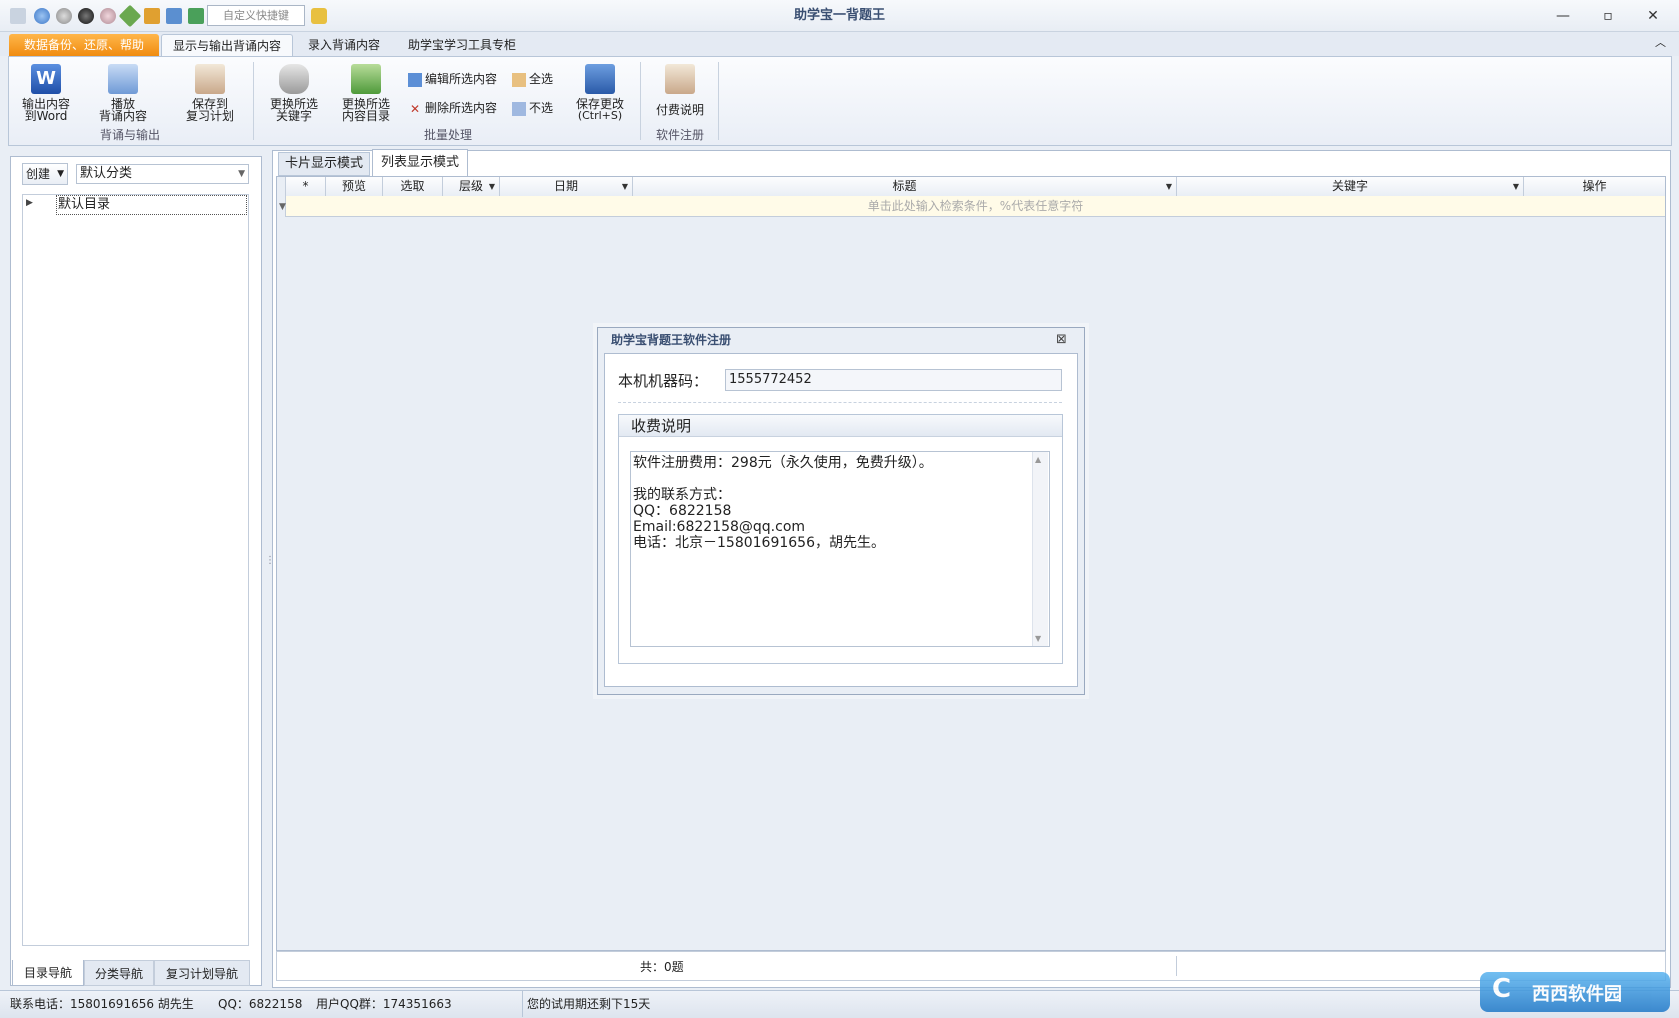  What do you see at coordinates (119, 973) in the screenshot?
I see `tab-category-nav: 分类导航` at bounding box center [119, 973].